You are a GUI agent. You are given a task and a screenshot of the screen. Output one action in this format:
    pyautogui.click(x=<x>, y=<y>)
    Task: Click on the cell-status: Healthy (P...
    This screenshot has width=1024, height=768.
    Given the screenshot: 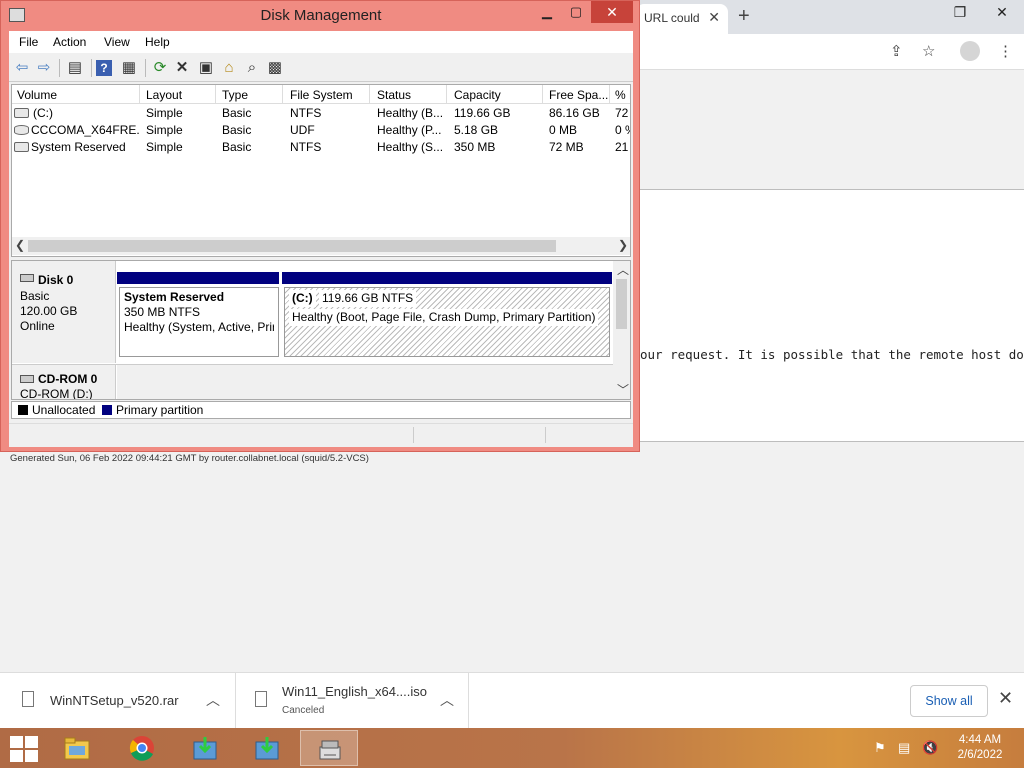 What is the action you would take?
    pyautogui.click(x=409, y=130)
    